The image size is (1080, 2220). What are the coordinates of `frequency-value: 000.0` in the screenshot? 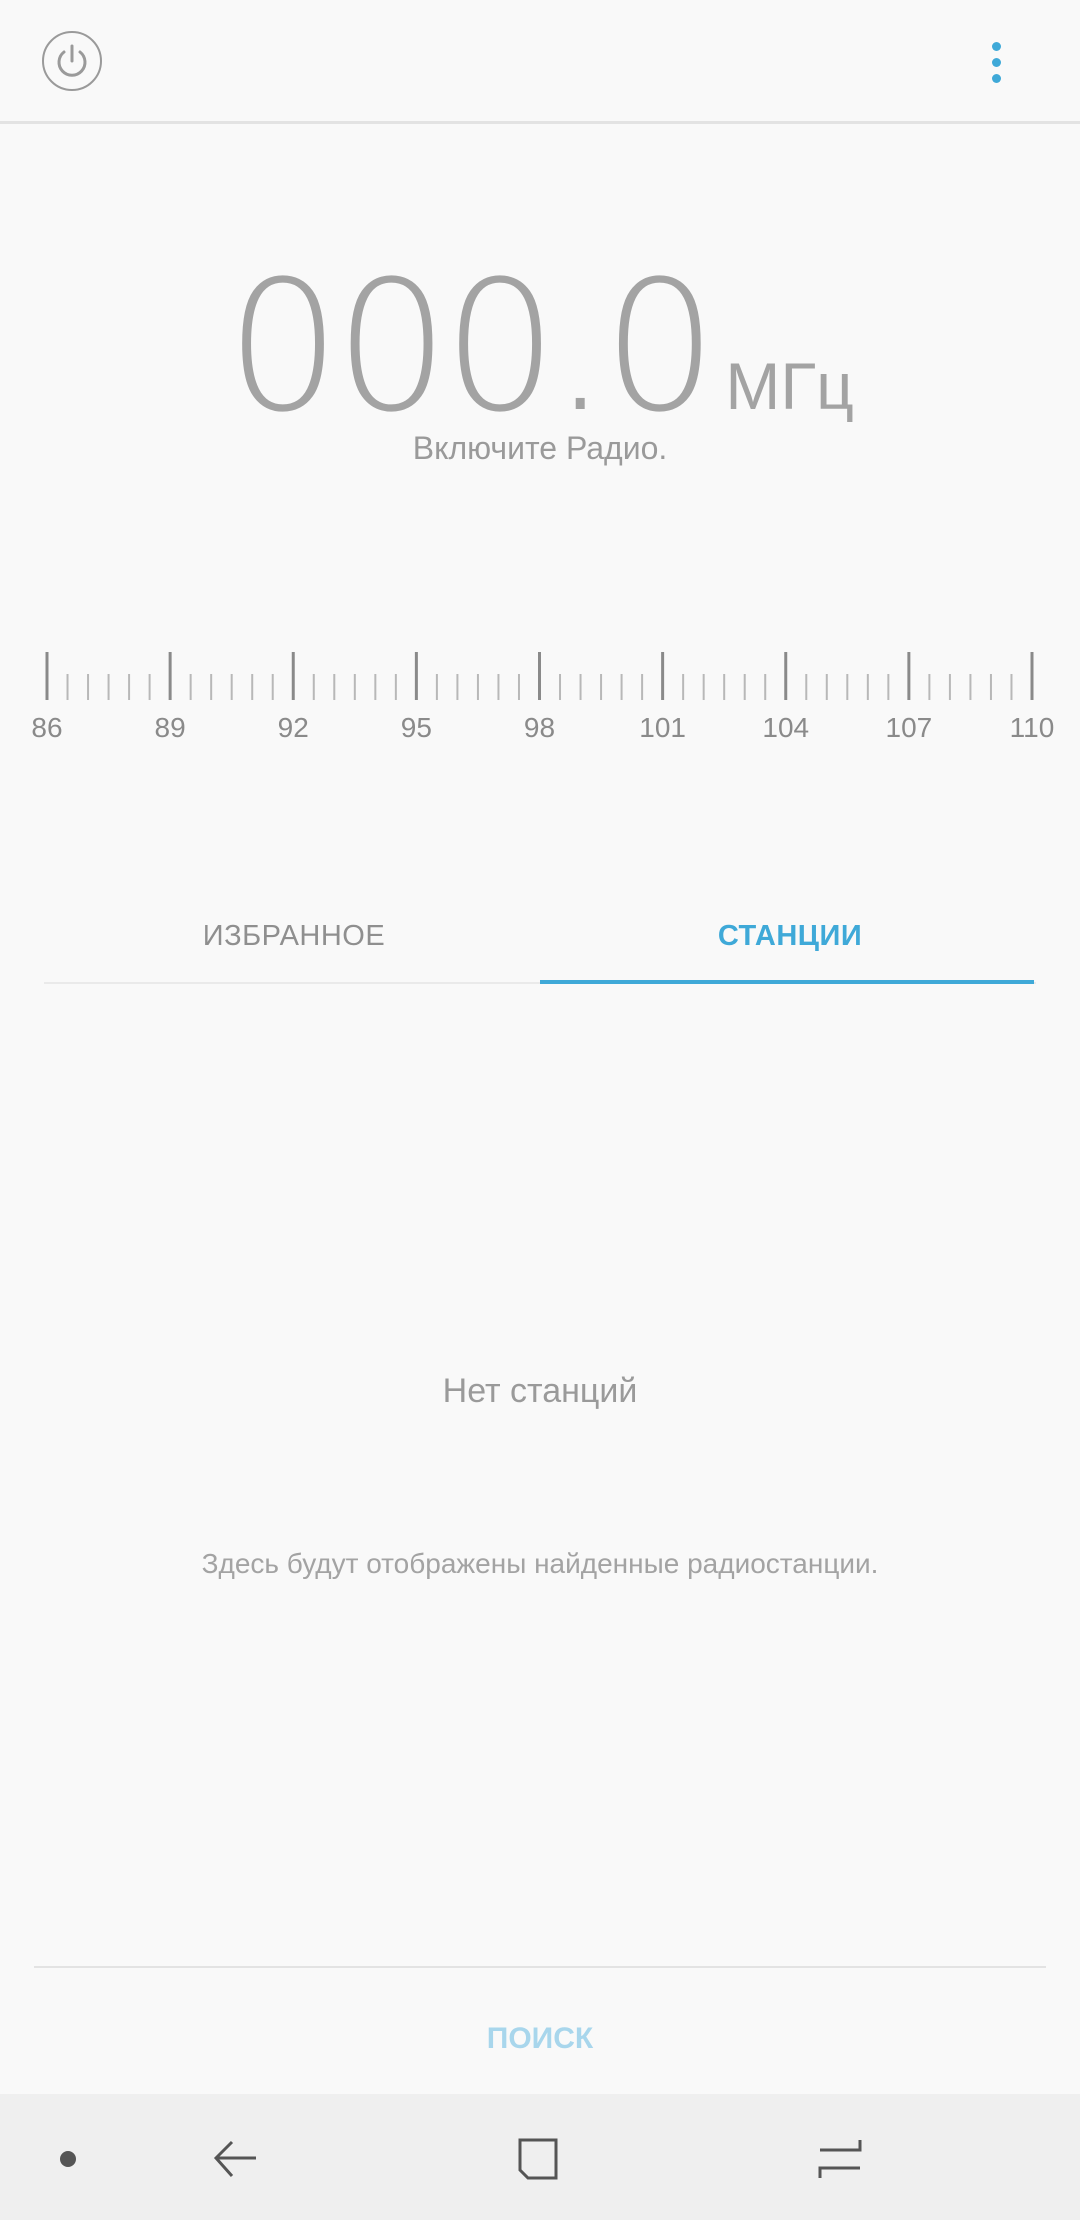 It's located at (471, 347).